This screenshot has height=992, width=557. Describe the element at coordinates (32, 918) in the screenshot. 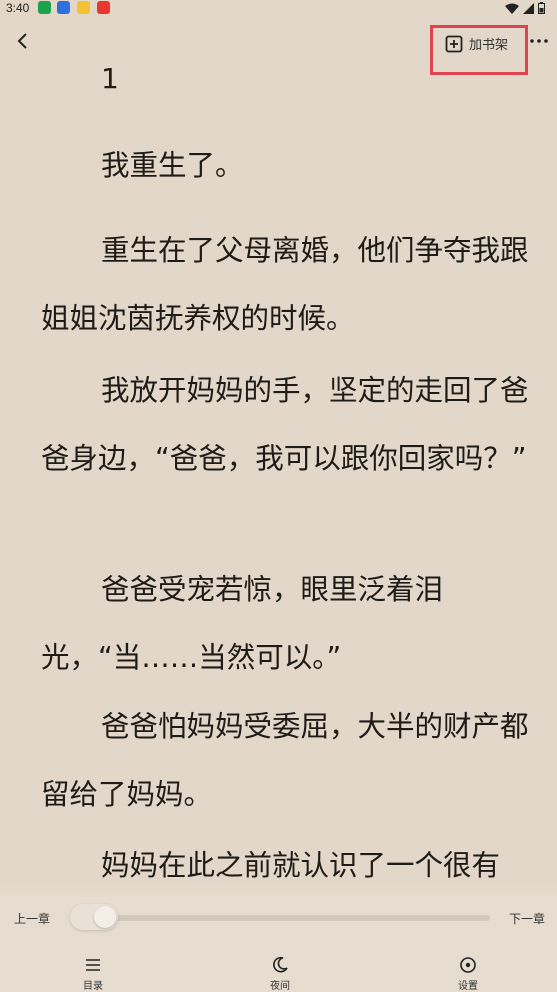

I see `prev-chapter-button: 上一章` at that location.